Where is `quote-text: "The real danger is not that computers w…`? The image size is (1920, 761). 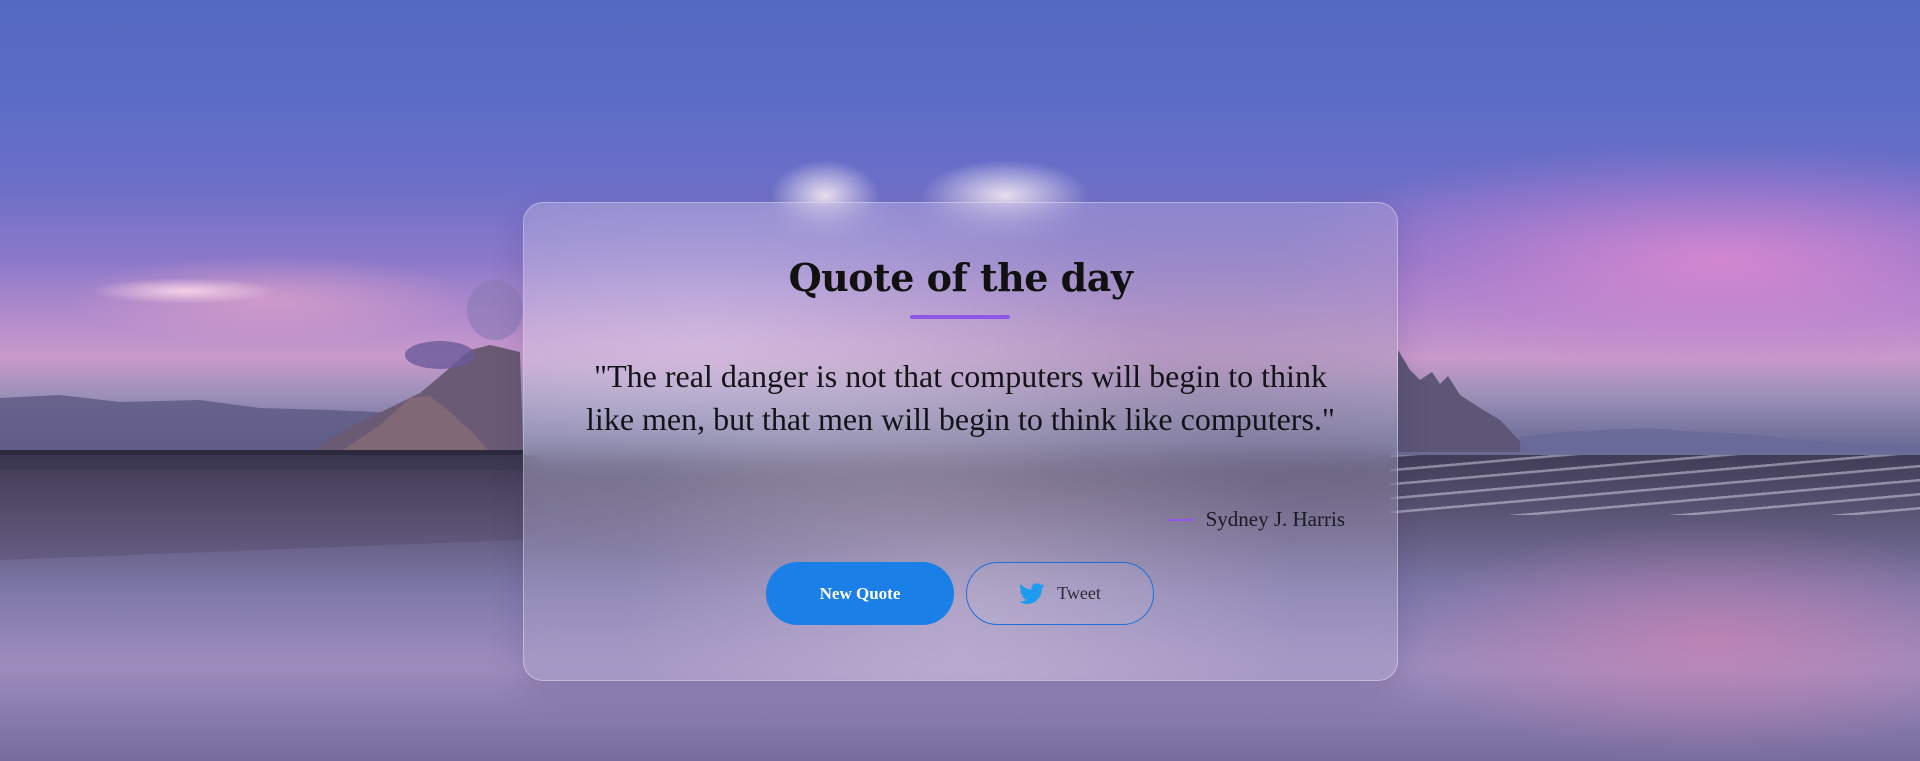
quote-text: "The real danger is not that computers w… is located at coordinates (960, 397).